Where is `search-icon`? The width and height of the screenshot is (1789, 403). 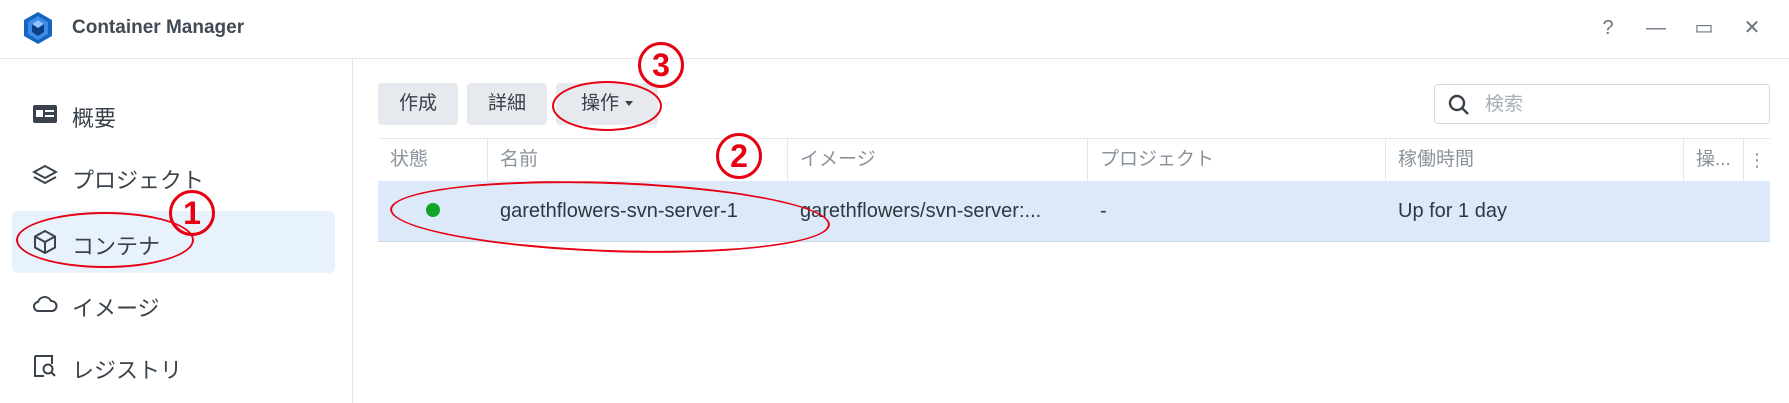
search-icon is located at coordinates (1458, 104).